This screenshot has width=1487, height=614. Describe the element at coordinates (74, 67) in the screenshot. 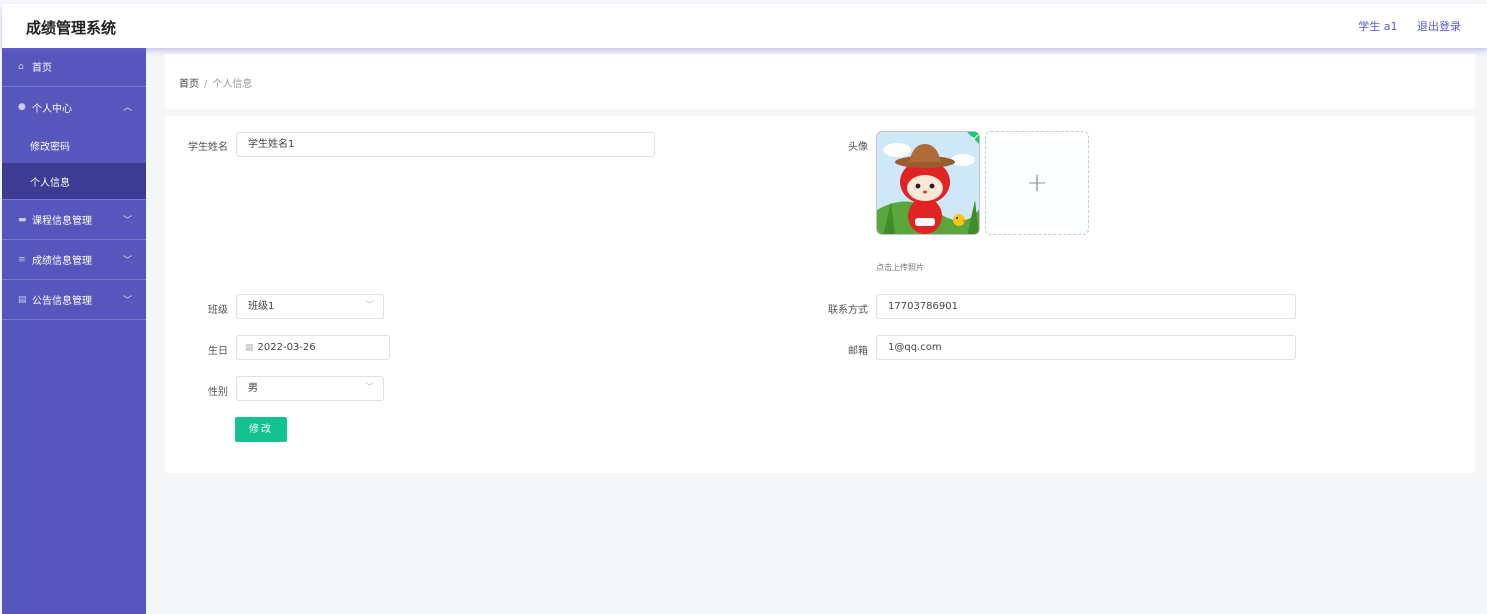

I see `sidebar-item-home: ⌂ 首页` at that location.